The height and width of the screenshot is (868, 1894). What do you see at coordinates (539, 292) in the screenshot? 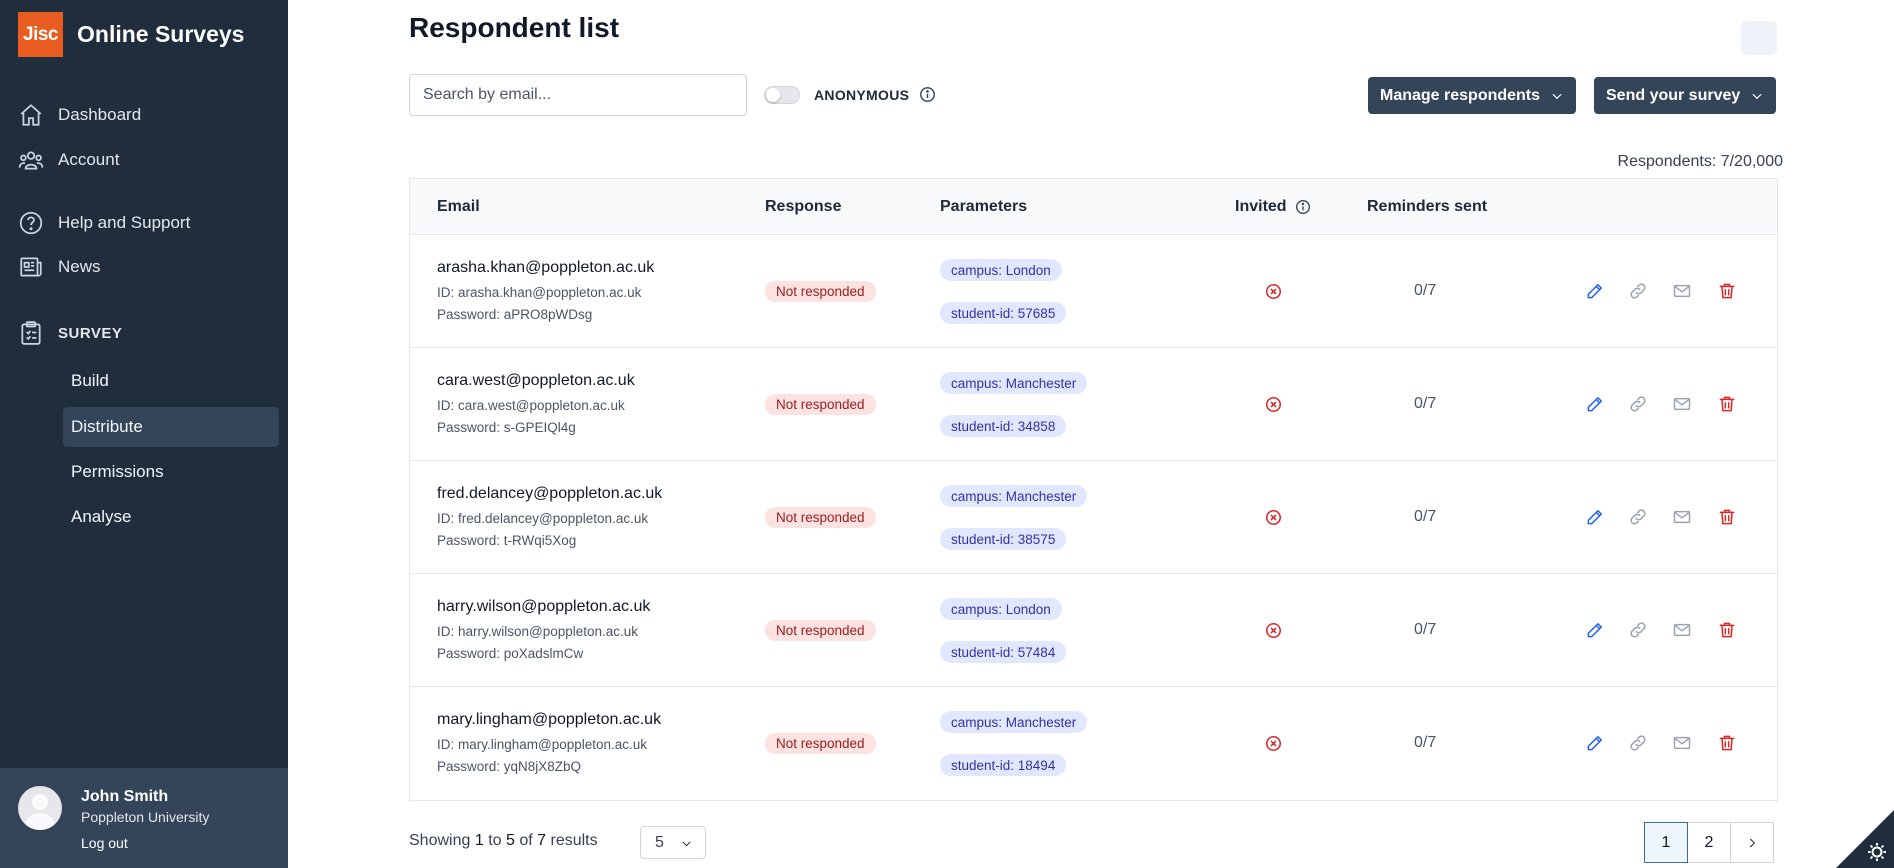
I see `respondent-id: ID: arasha.khan@poppleton.ac.uk` at bounding box center [539, 292].